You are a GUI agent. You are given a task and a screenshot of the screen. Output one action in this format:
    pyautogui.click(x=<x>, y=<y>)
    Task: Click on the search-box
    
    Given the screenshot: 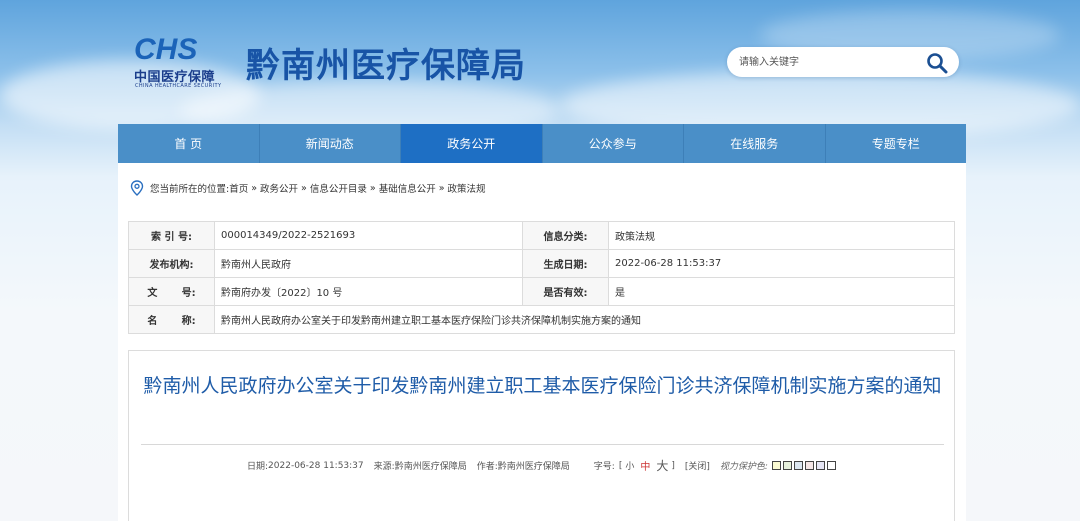 What is the action you would take?
    pyautogui.click(x=843, y=62)
    